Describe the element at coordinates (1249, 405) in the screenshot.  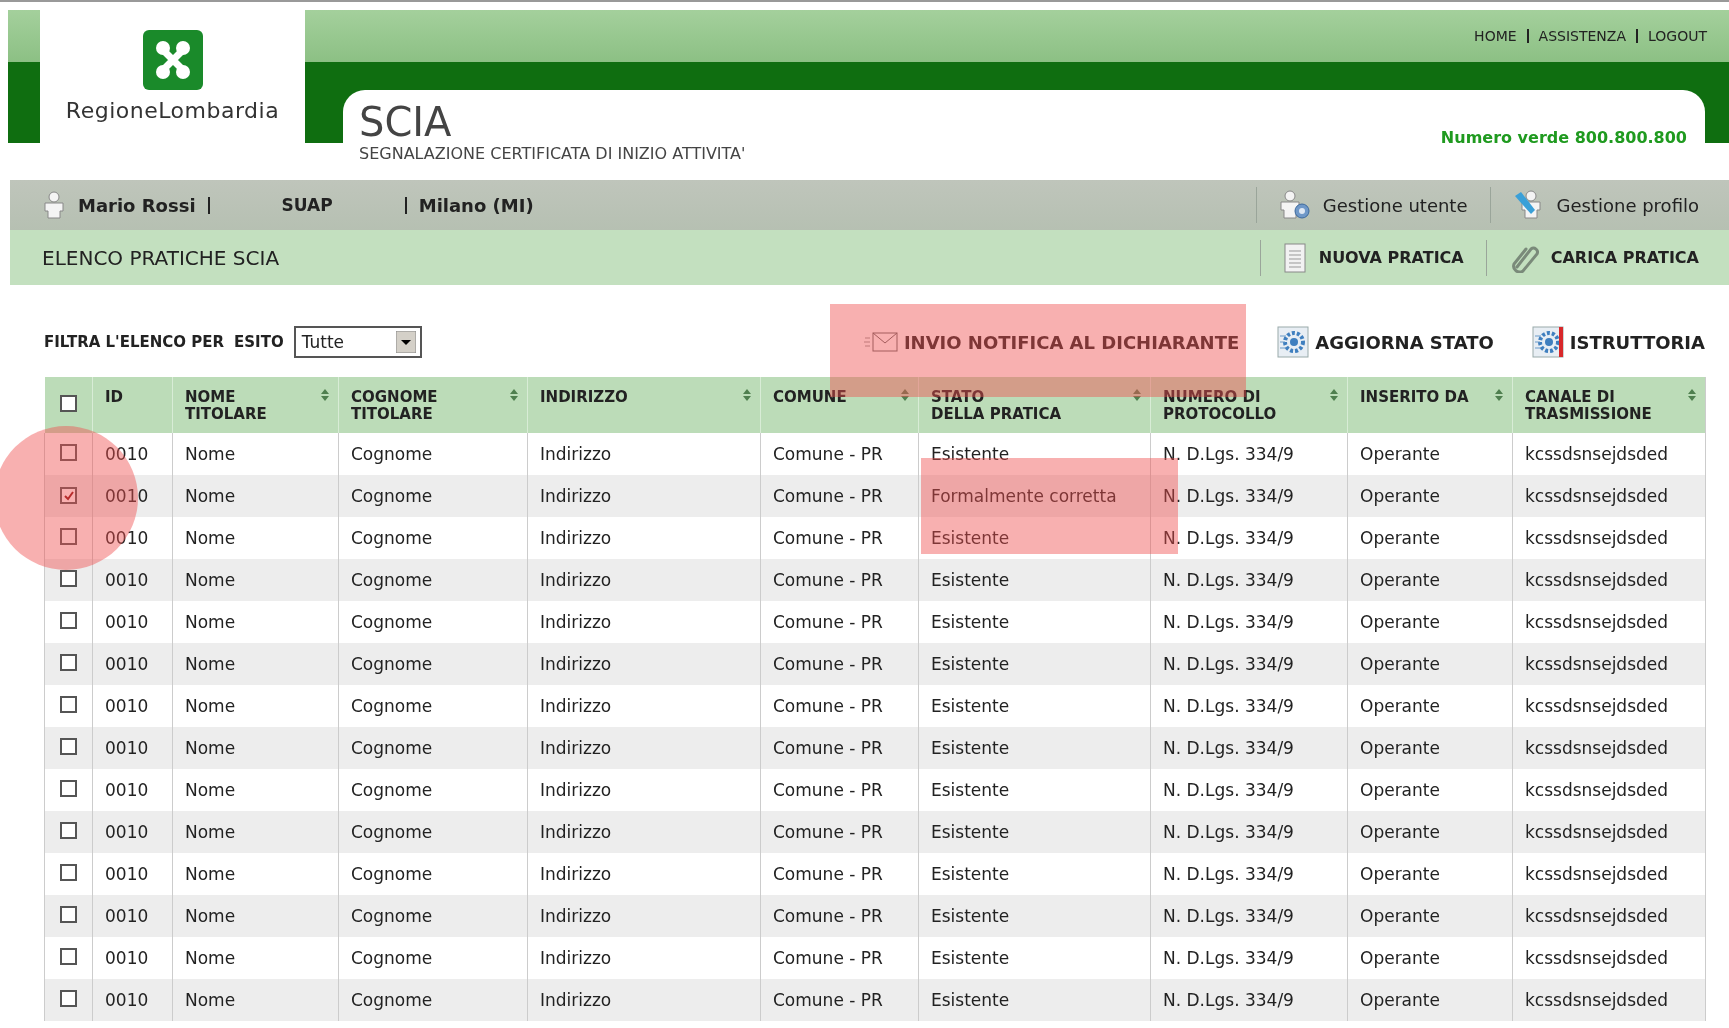
I see `column-header: NUMERO DI PROTOCOLLO` at that location.